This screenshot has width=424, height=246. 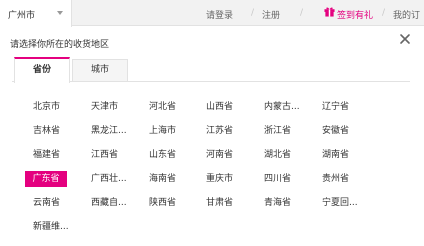 I want to click on province-item: 河北省, so click(x=162, y=107).